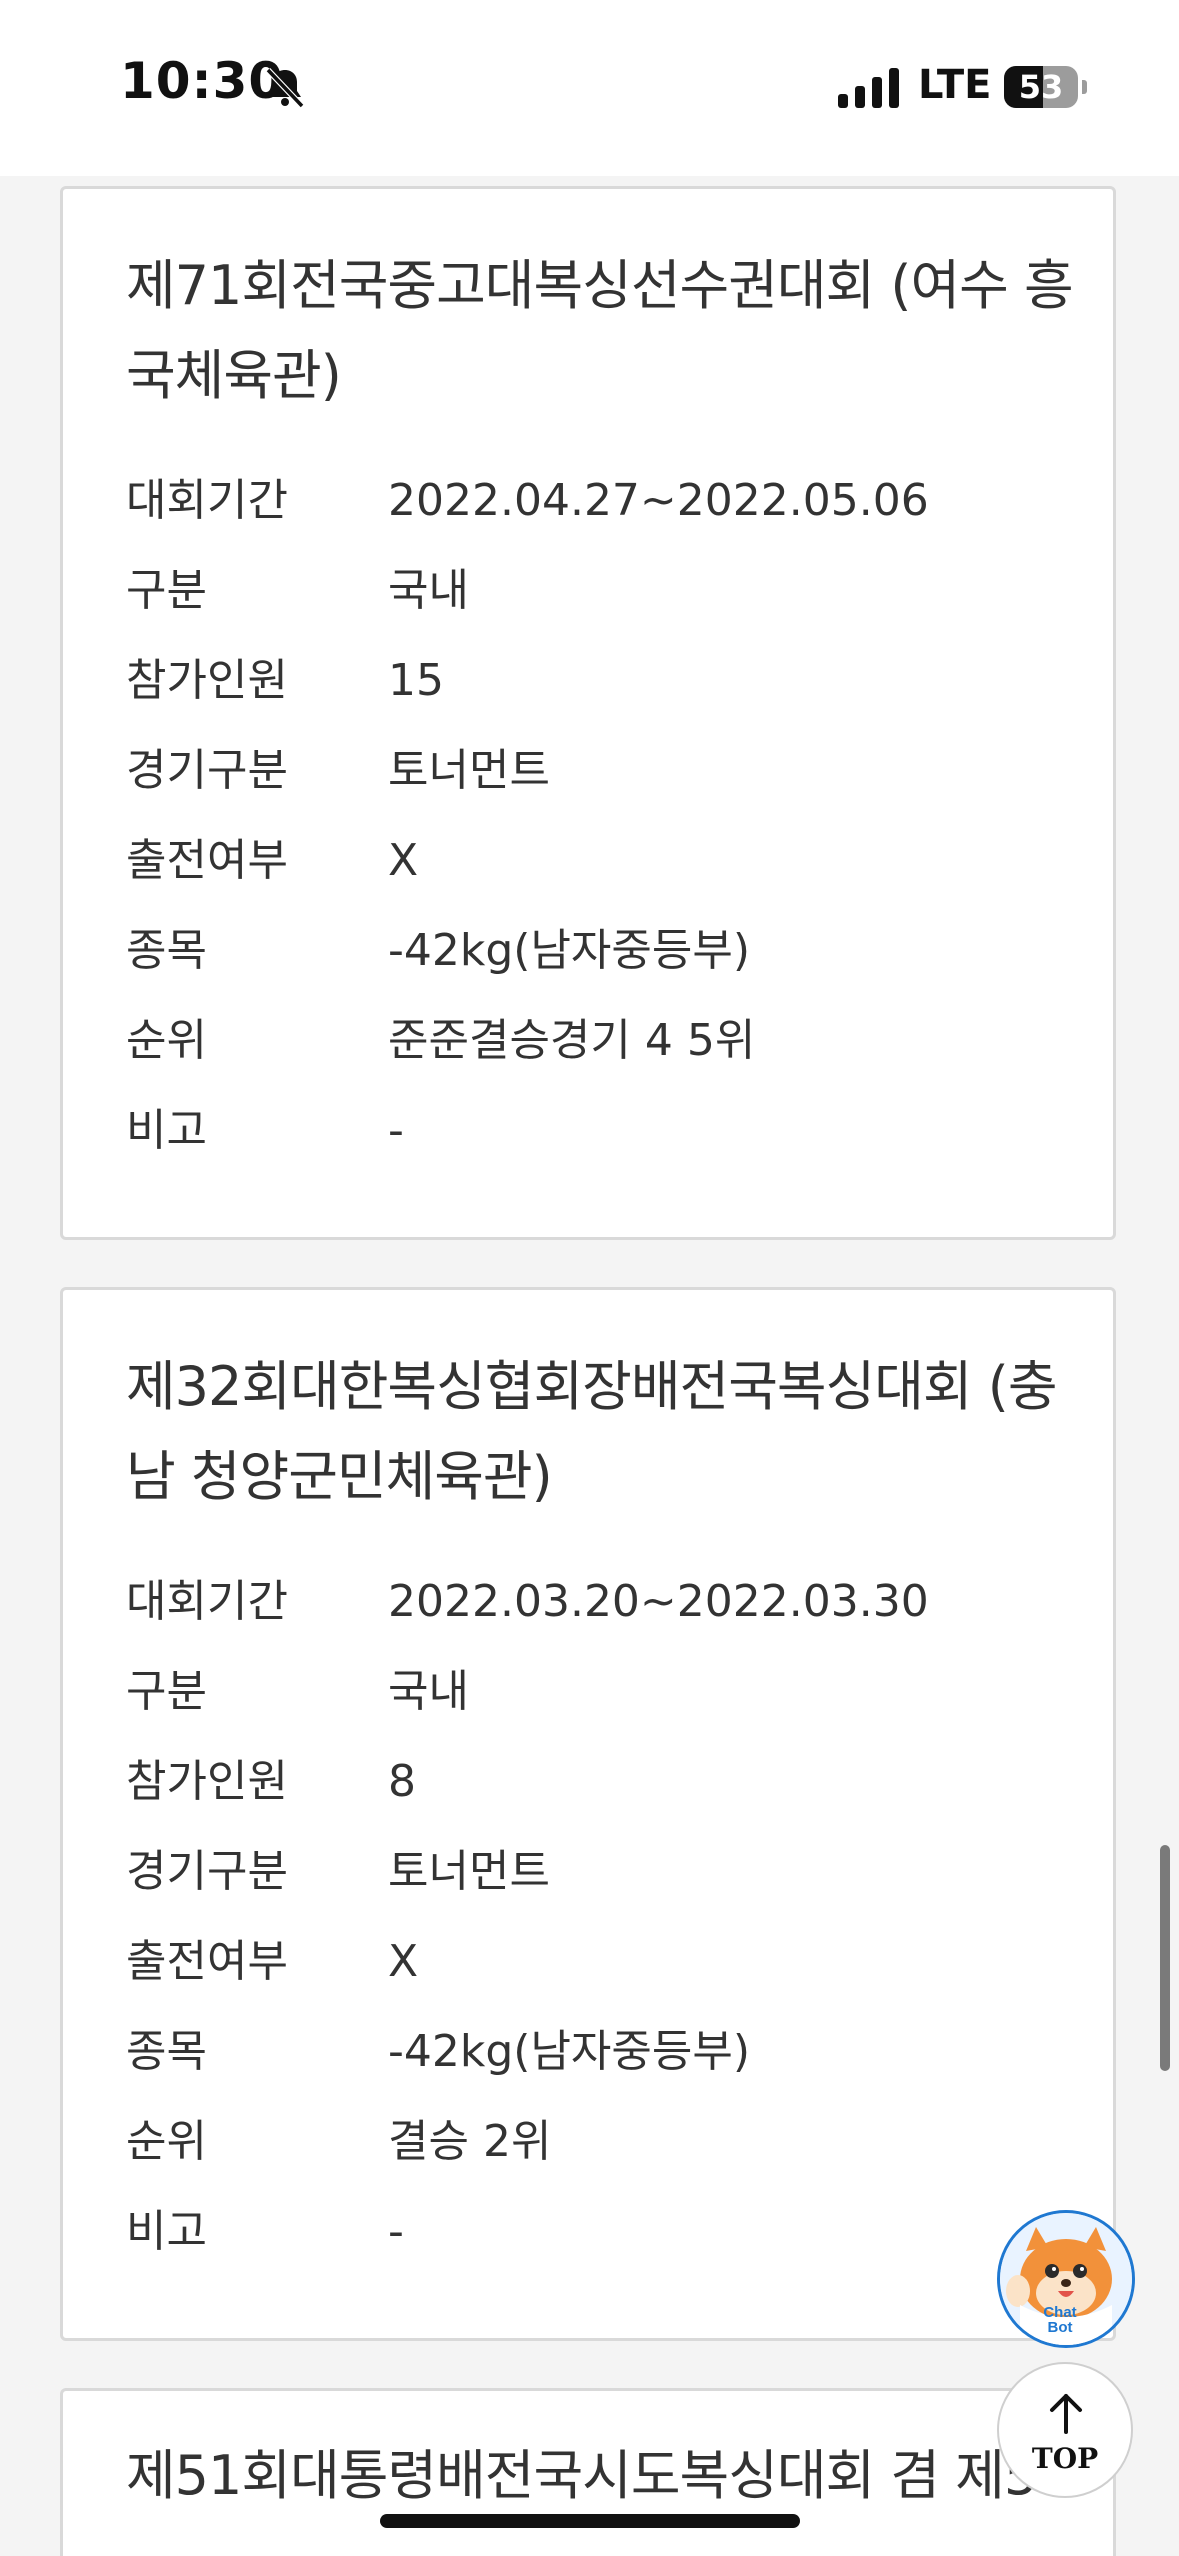  Describe the element at coordinates (1066, 2414) in the screenshot. I see `arrow-up-icon` at that location.